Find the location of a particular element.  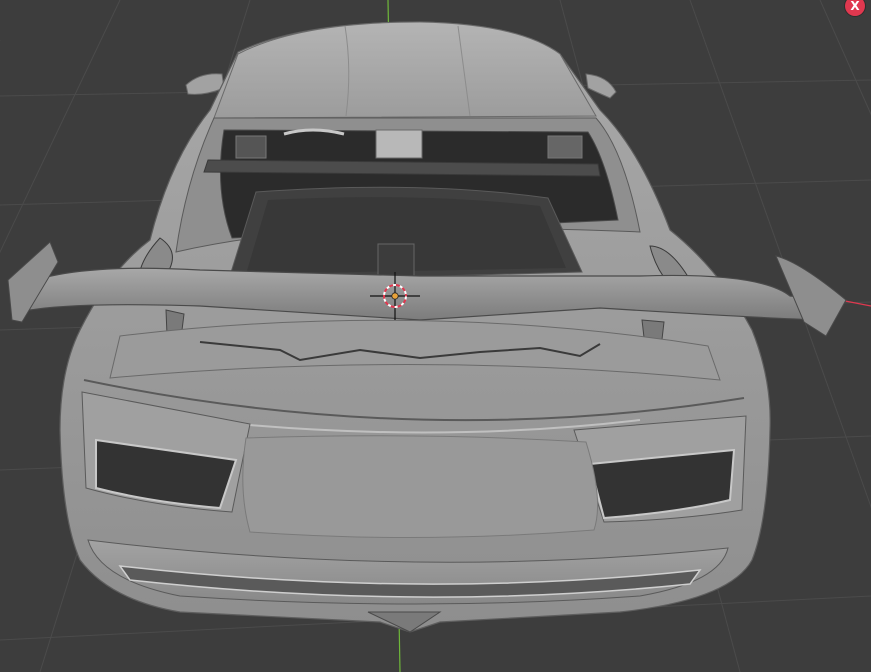

car-roof is located at coordinates (405, 70).